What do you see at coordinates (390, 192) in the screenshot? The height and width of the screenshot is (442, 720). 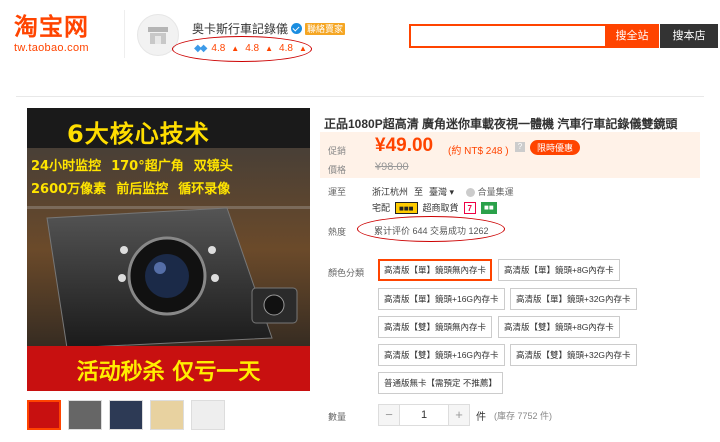 I see `ship-from: 浙江杭州` at bounding box center [390, 192].